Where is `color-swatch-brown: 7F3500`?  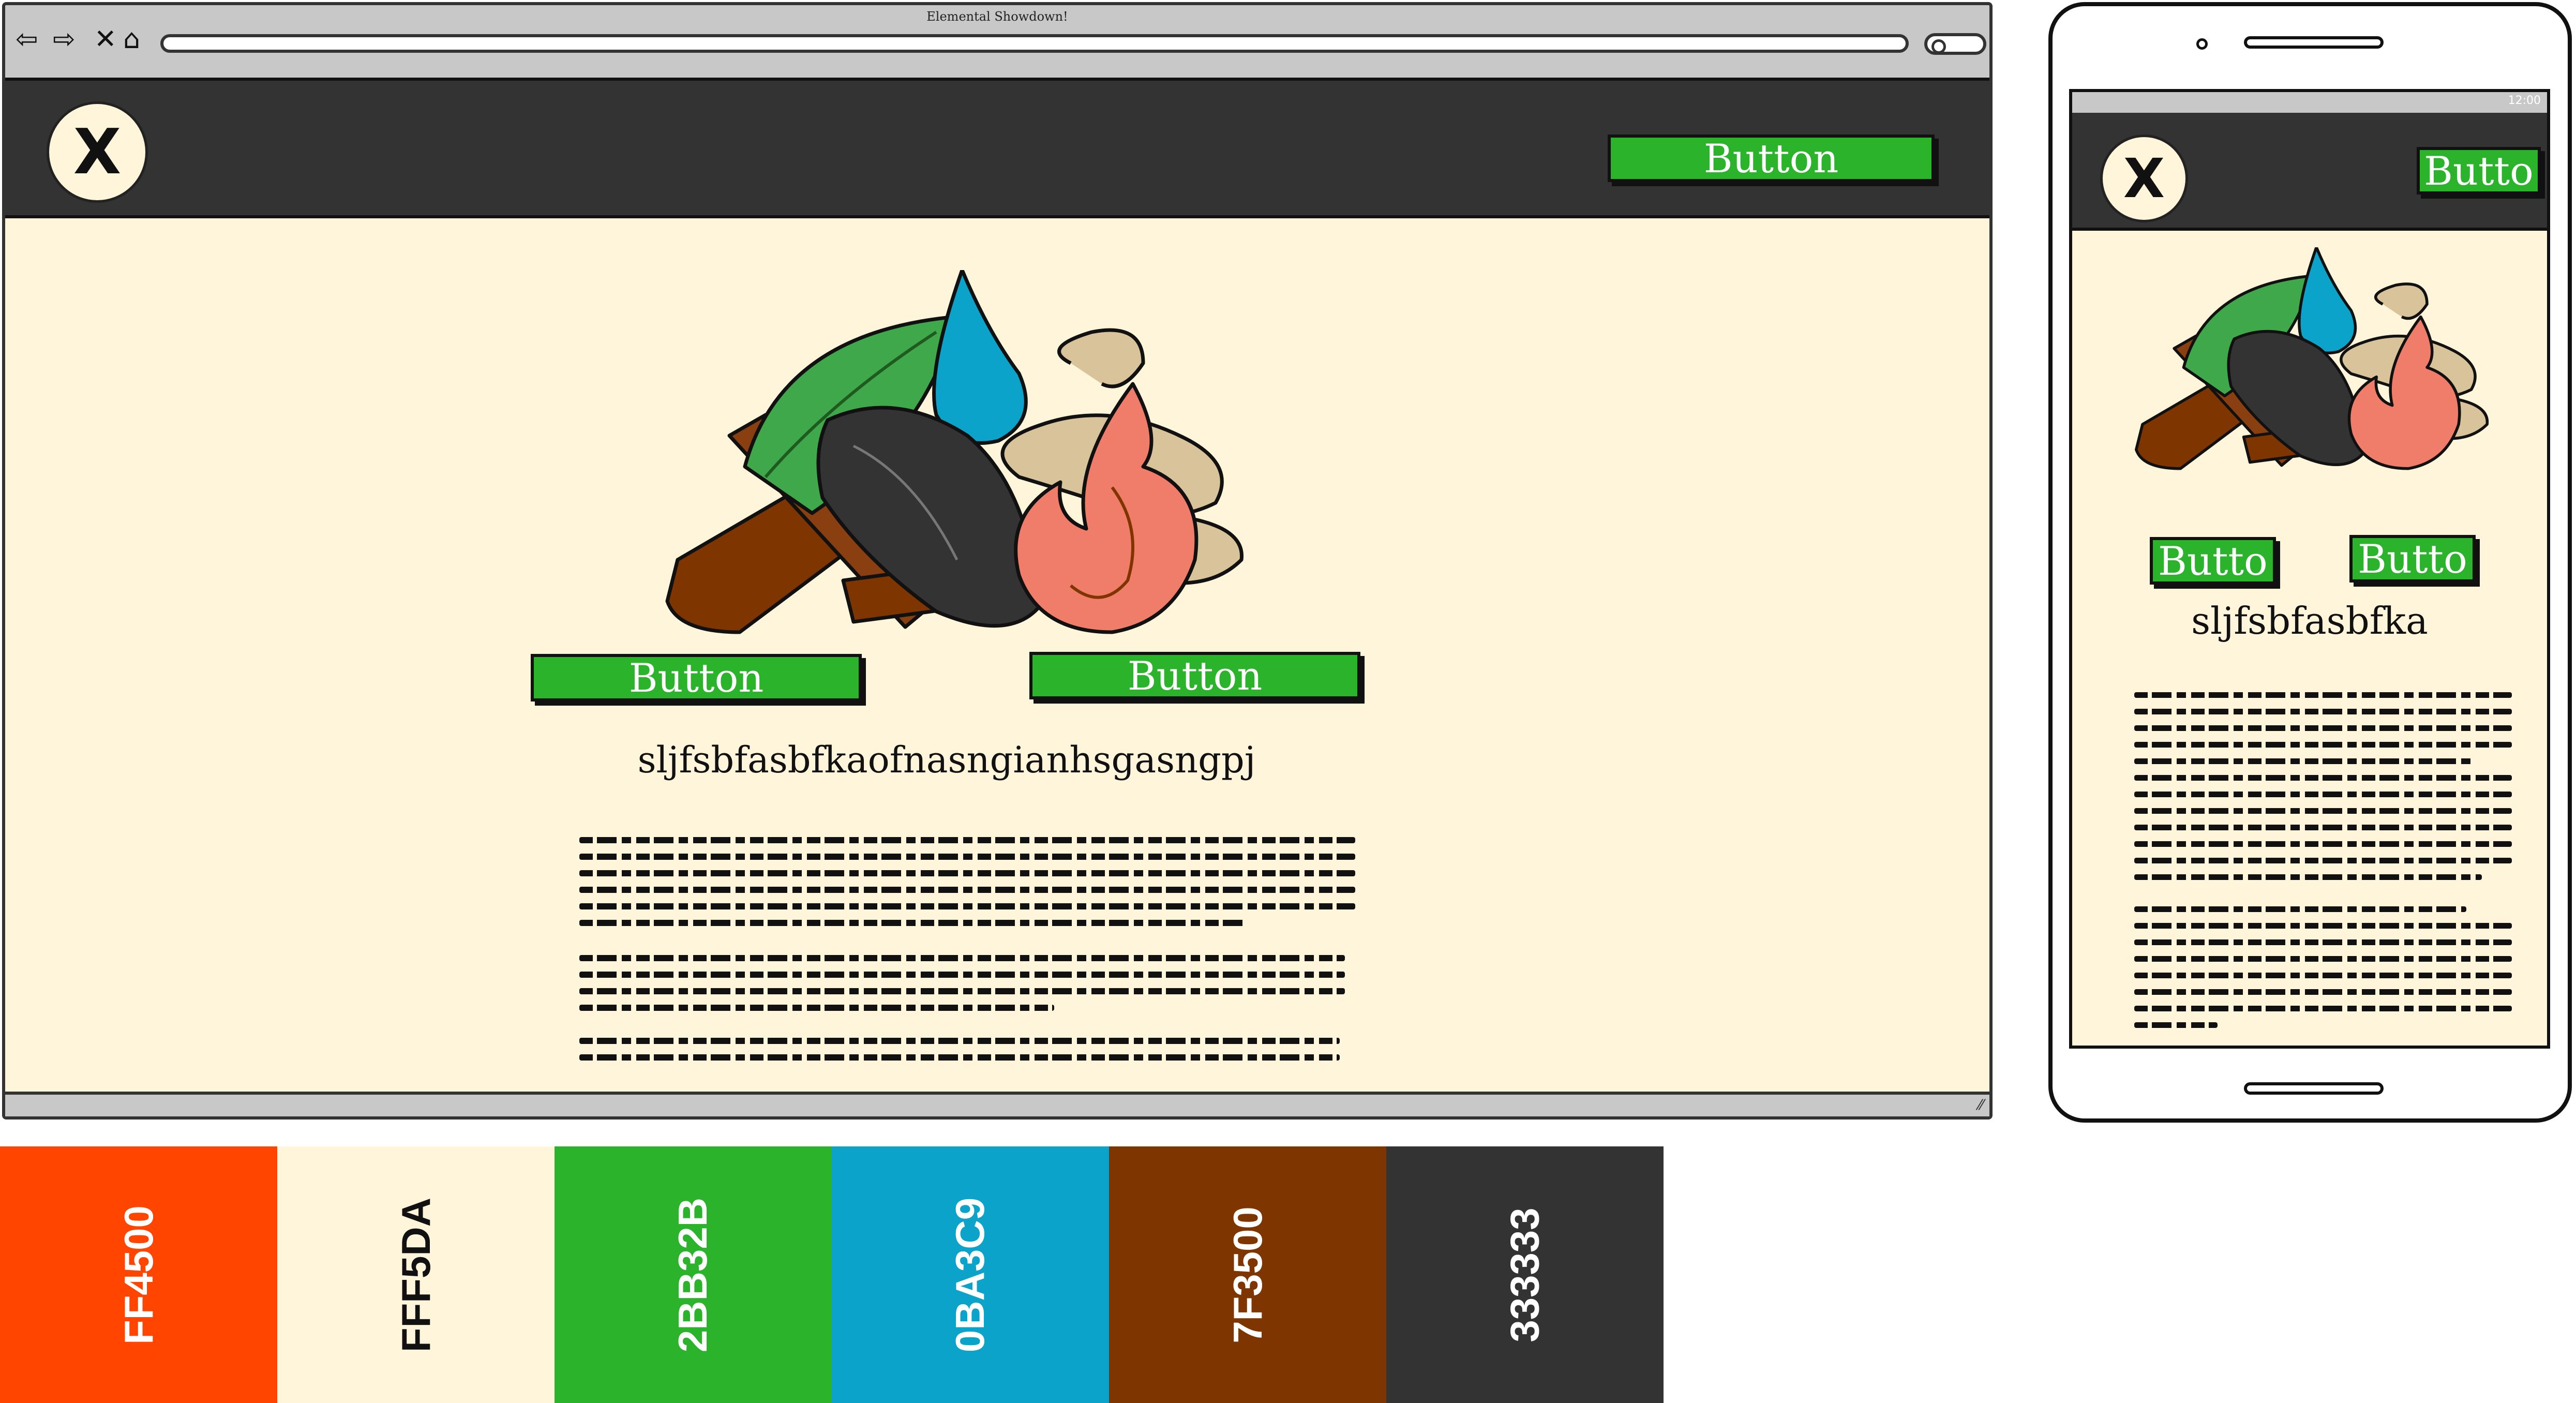 color-swatch-brown: 7F3500 is located at coordinates (1247, 1274).